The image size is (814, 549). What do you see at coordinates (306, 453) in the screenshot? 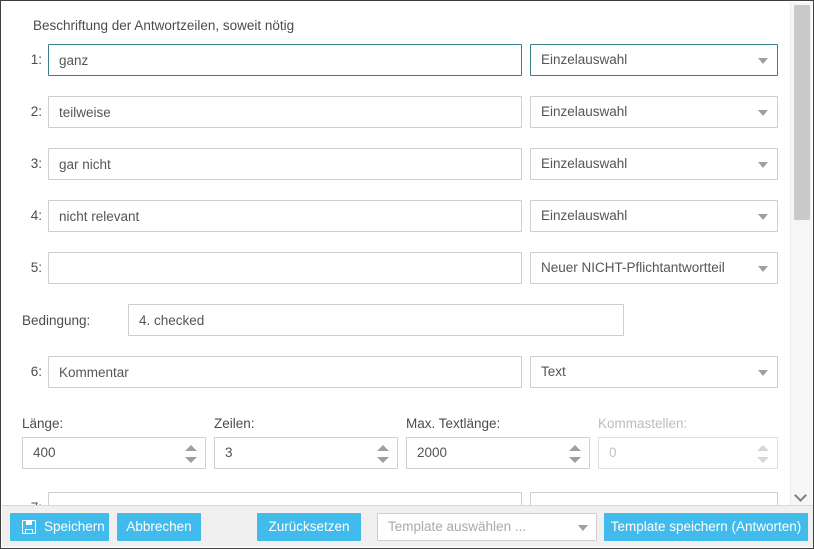
I see `numeric-stepper-input: 3` at bounding box center [306, 453].